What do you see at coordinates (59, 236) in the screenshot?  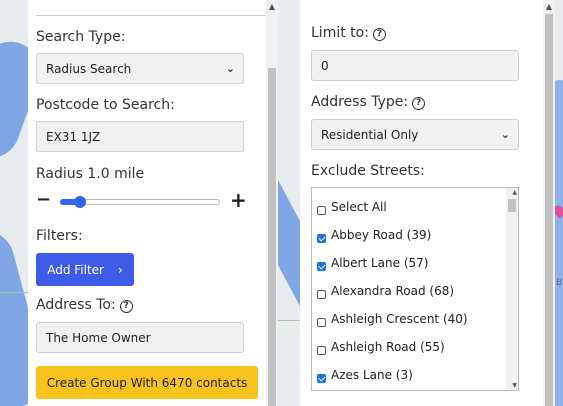 I see `filters-label: Filters:` at bounding box center [59, 236].